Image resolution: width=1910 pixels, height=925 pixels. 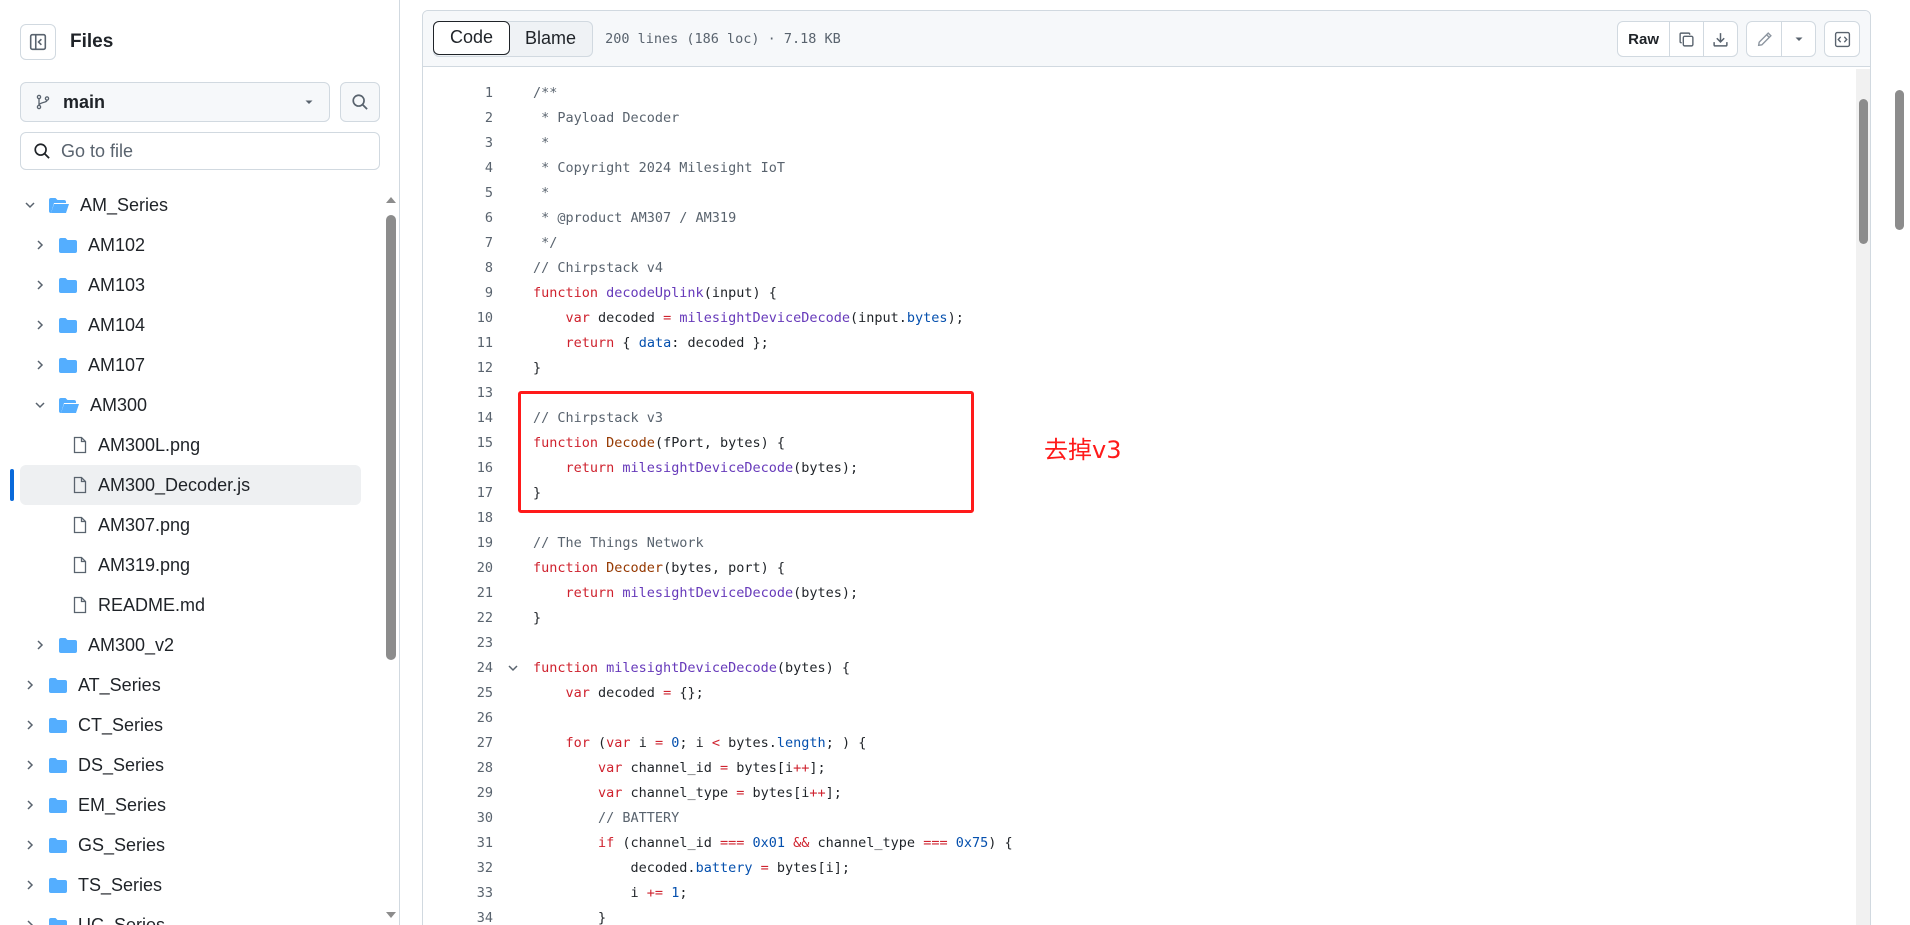 What do you see at coordinates (1146, 867) in the screenshot?
I see `code-line: 32 decoded.battery = bytes[i];` at bounding box center [1146, 867].